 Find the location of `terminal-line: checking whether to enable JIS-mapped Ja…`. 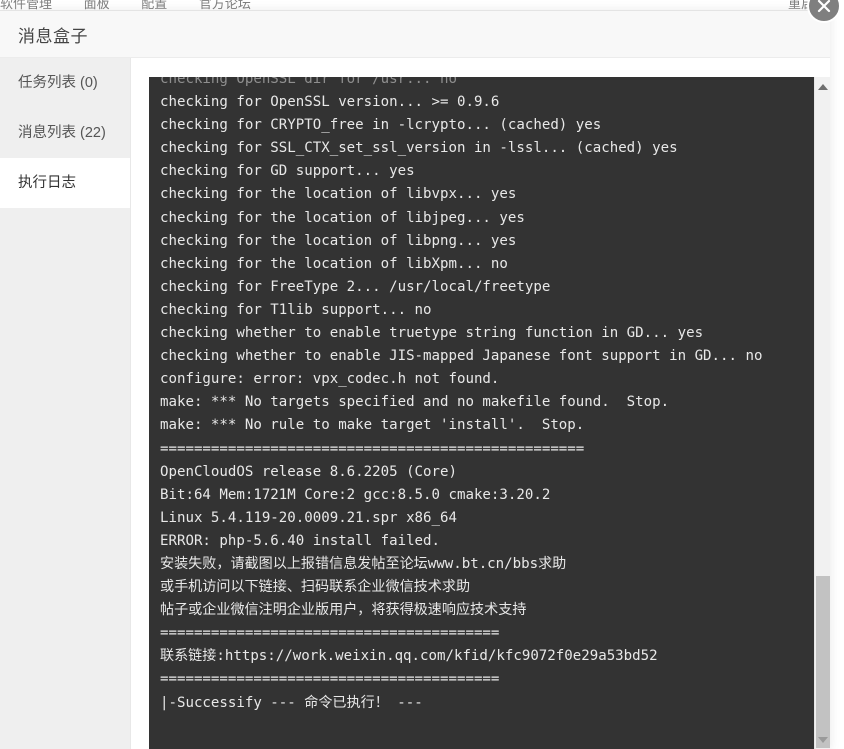

terminal-line: checking whether to enable JIS-mapped Ja… is located at coordinates (461, 356).